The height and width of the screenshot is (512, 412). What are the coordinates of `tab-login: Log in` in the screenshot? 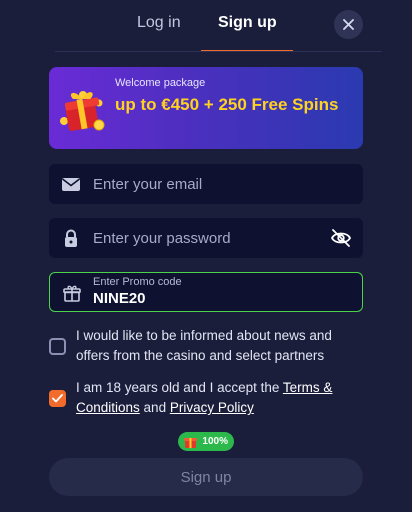 It's located at (159, 23).